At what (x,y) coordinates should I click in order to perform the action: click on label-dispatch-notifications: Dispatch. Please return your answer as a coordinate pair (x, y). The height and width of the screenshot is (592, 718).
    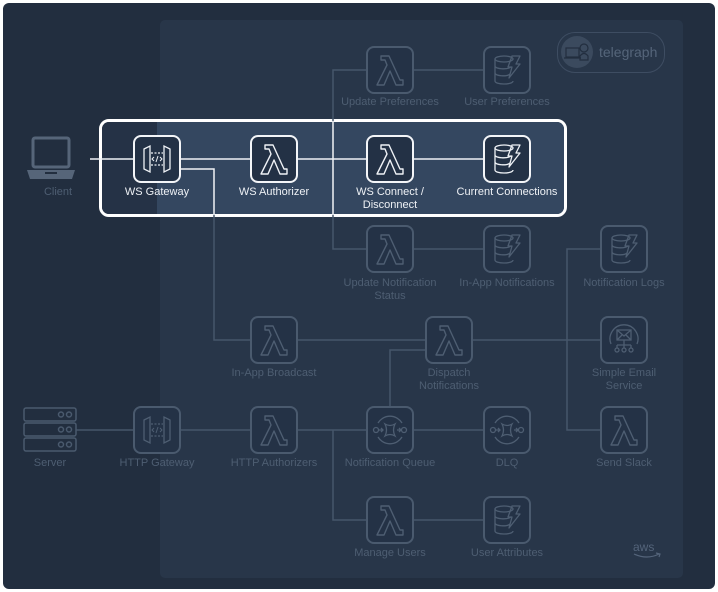
    Looking at the image, I should click on (449, 373).